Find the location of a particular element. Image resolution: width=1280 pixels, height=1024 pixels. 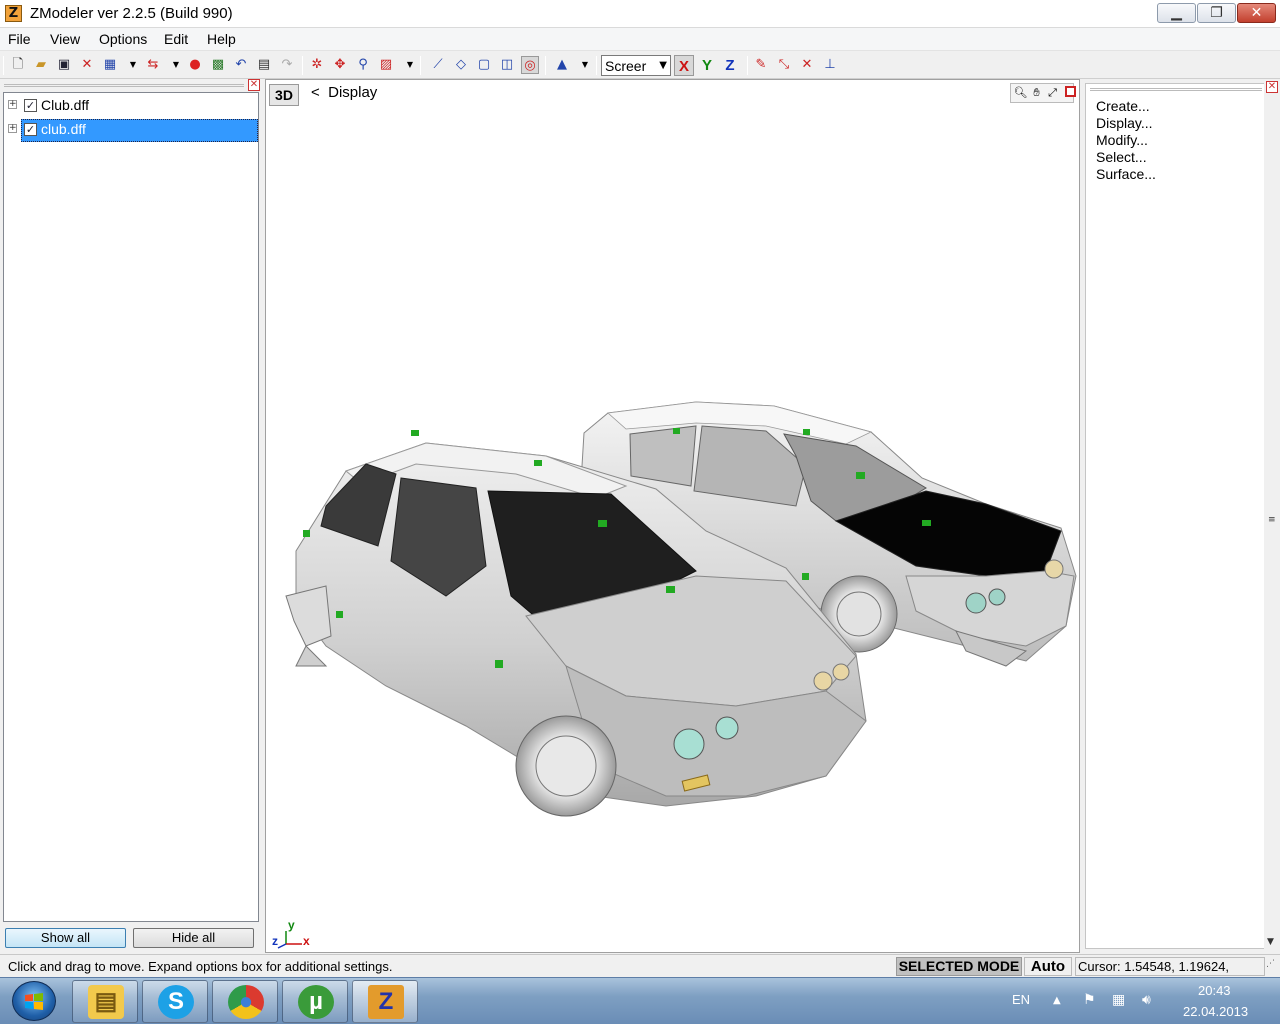

open-icon: ▰ is located at coordinates (41, 65).